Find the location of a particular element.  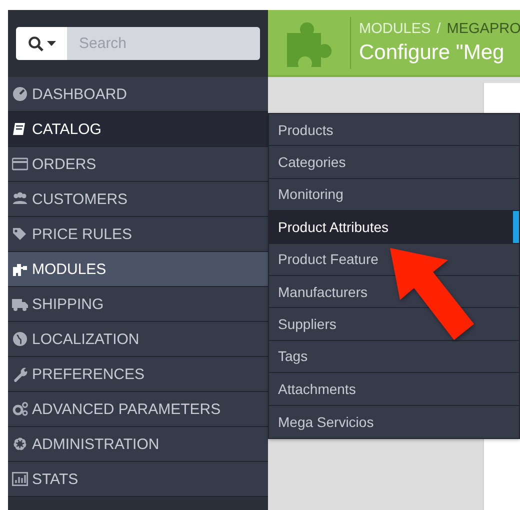

page-title: Configure "Meg is located at coordinates (432, 52).